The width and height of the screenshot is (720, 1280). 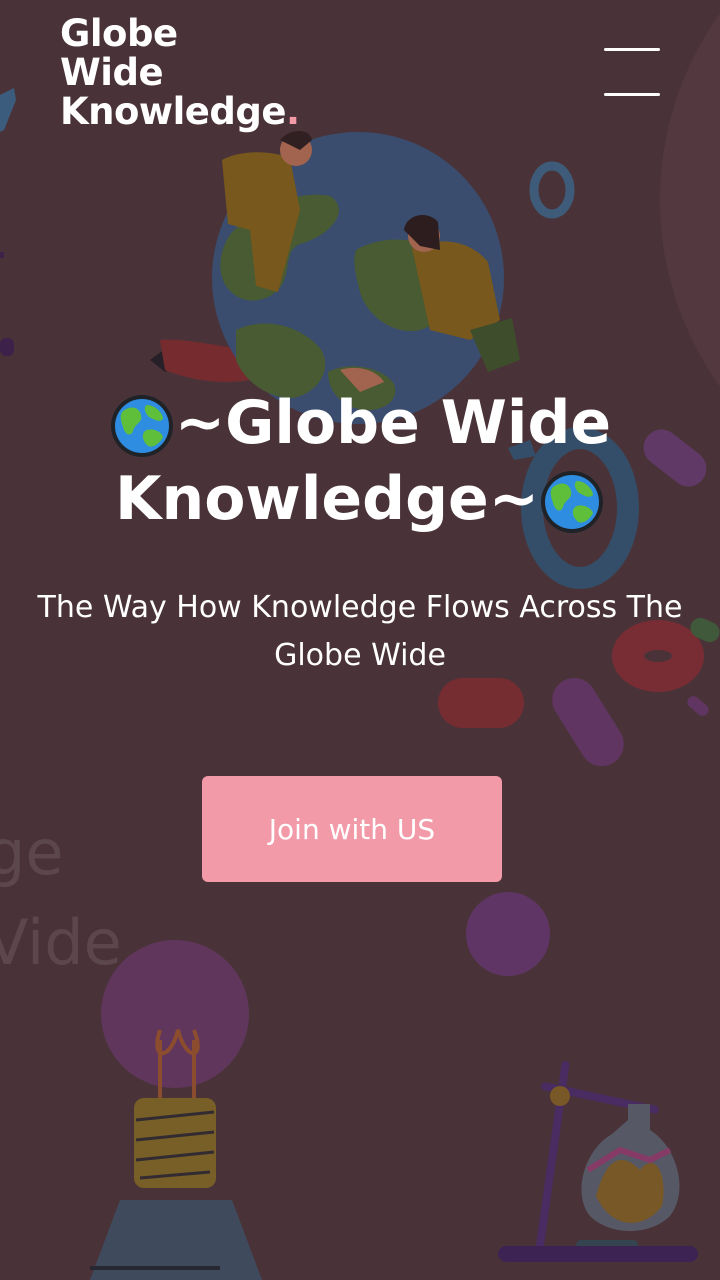 What do you see at coordinates (632, 49) in the screenshot?
I see `menu-bar-top` at bounding box center [632, 49].